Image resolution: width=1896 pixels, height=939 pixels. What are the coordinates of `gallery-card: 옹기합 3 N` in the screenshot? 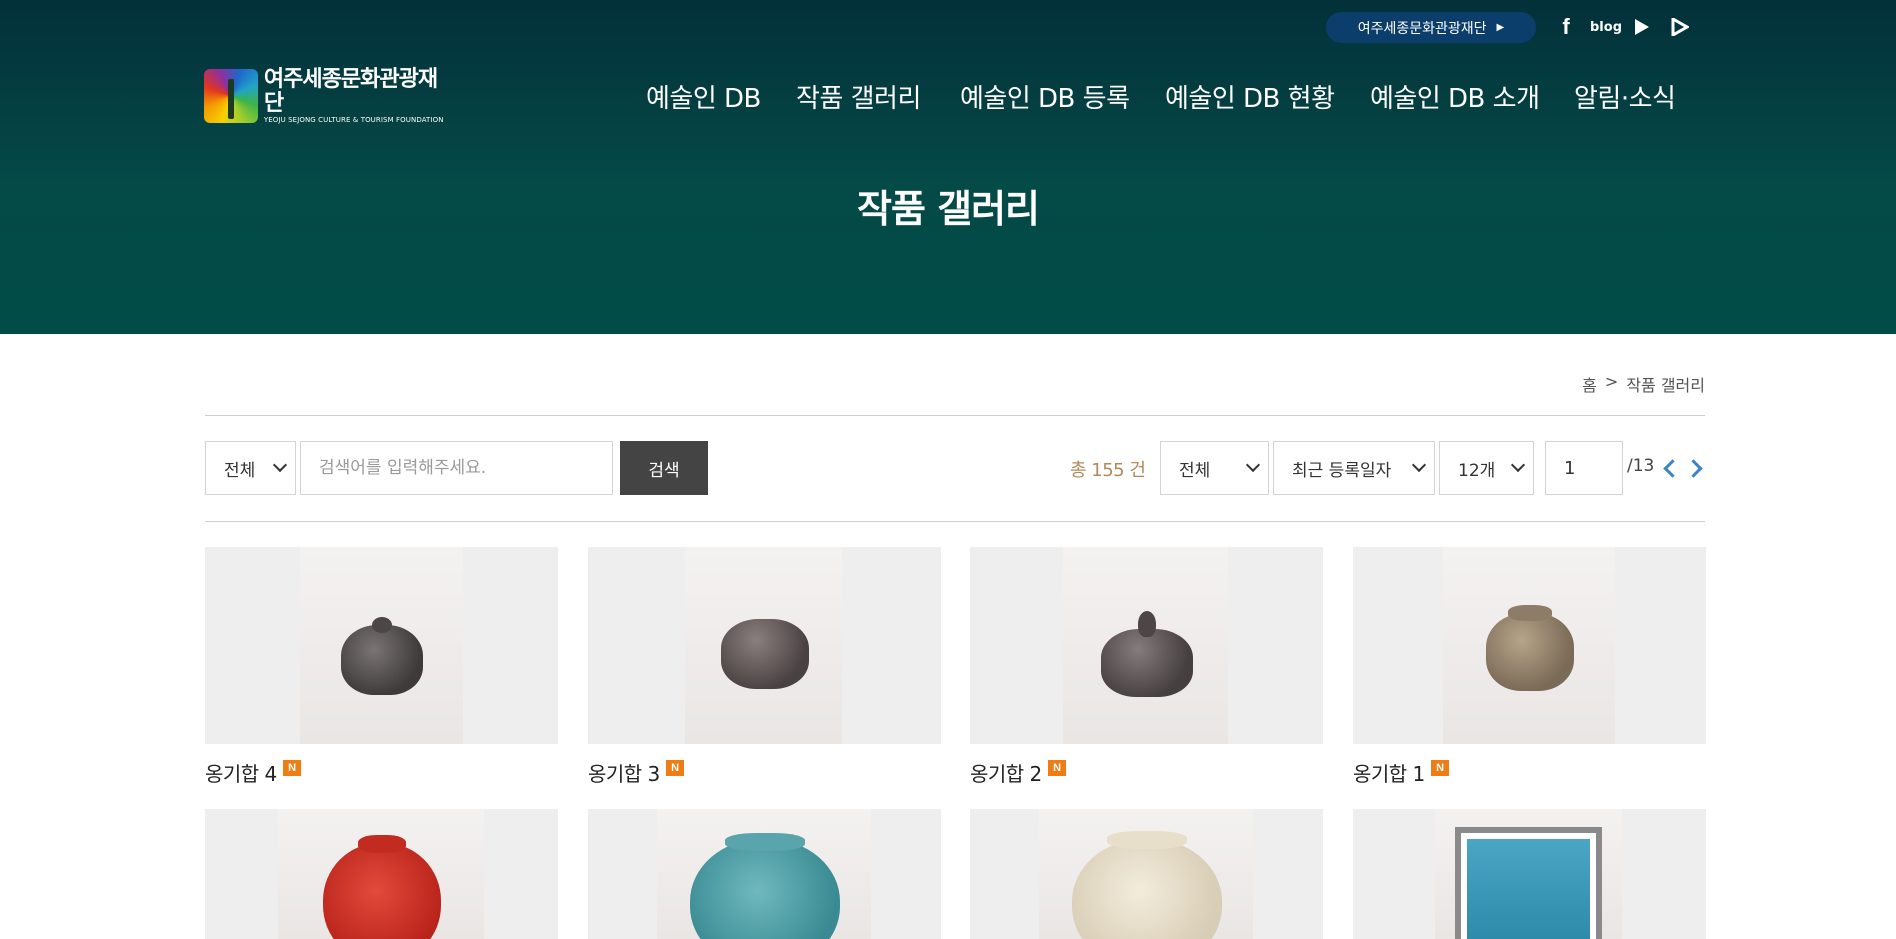 It's located at (764, 667).